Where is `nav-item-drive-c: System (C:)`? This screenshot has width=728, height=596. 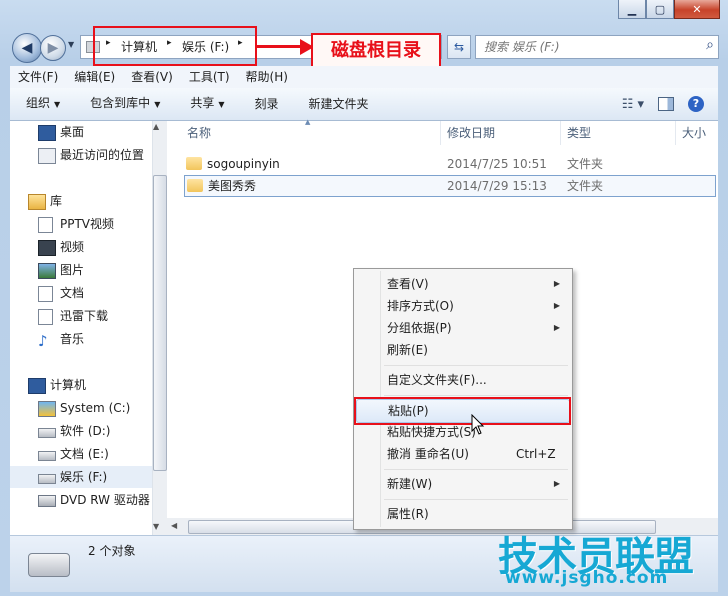
nav-item-drive-c: System (C:) is located at coordinates (81, 408).